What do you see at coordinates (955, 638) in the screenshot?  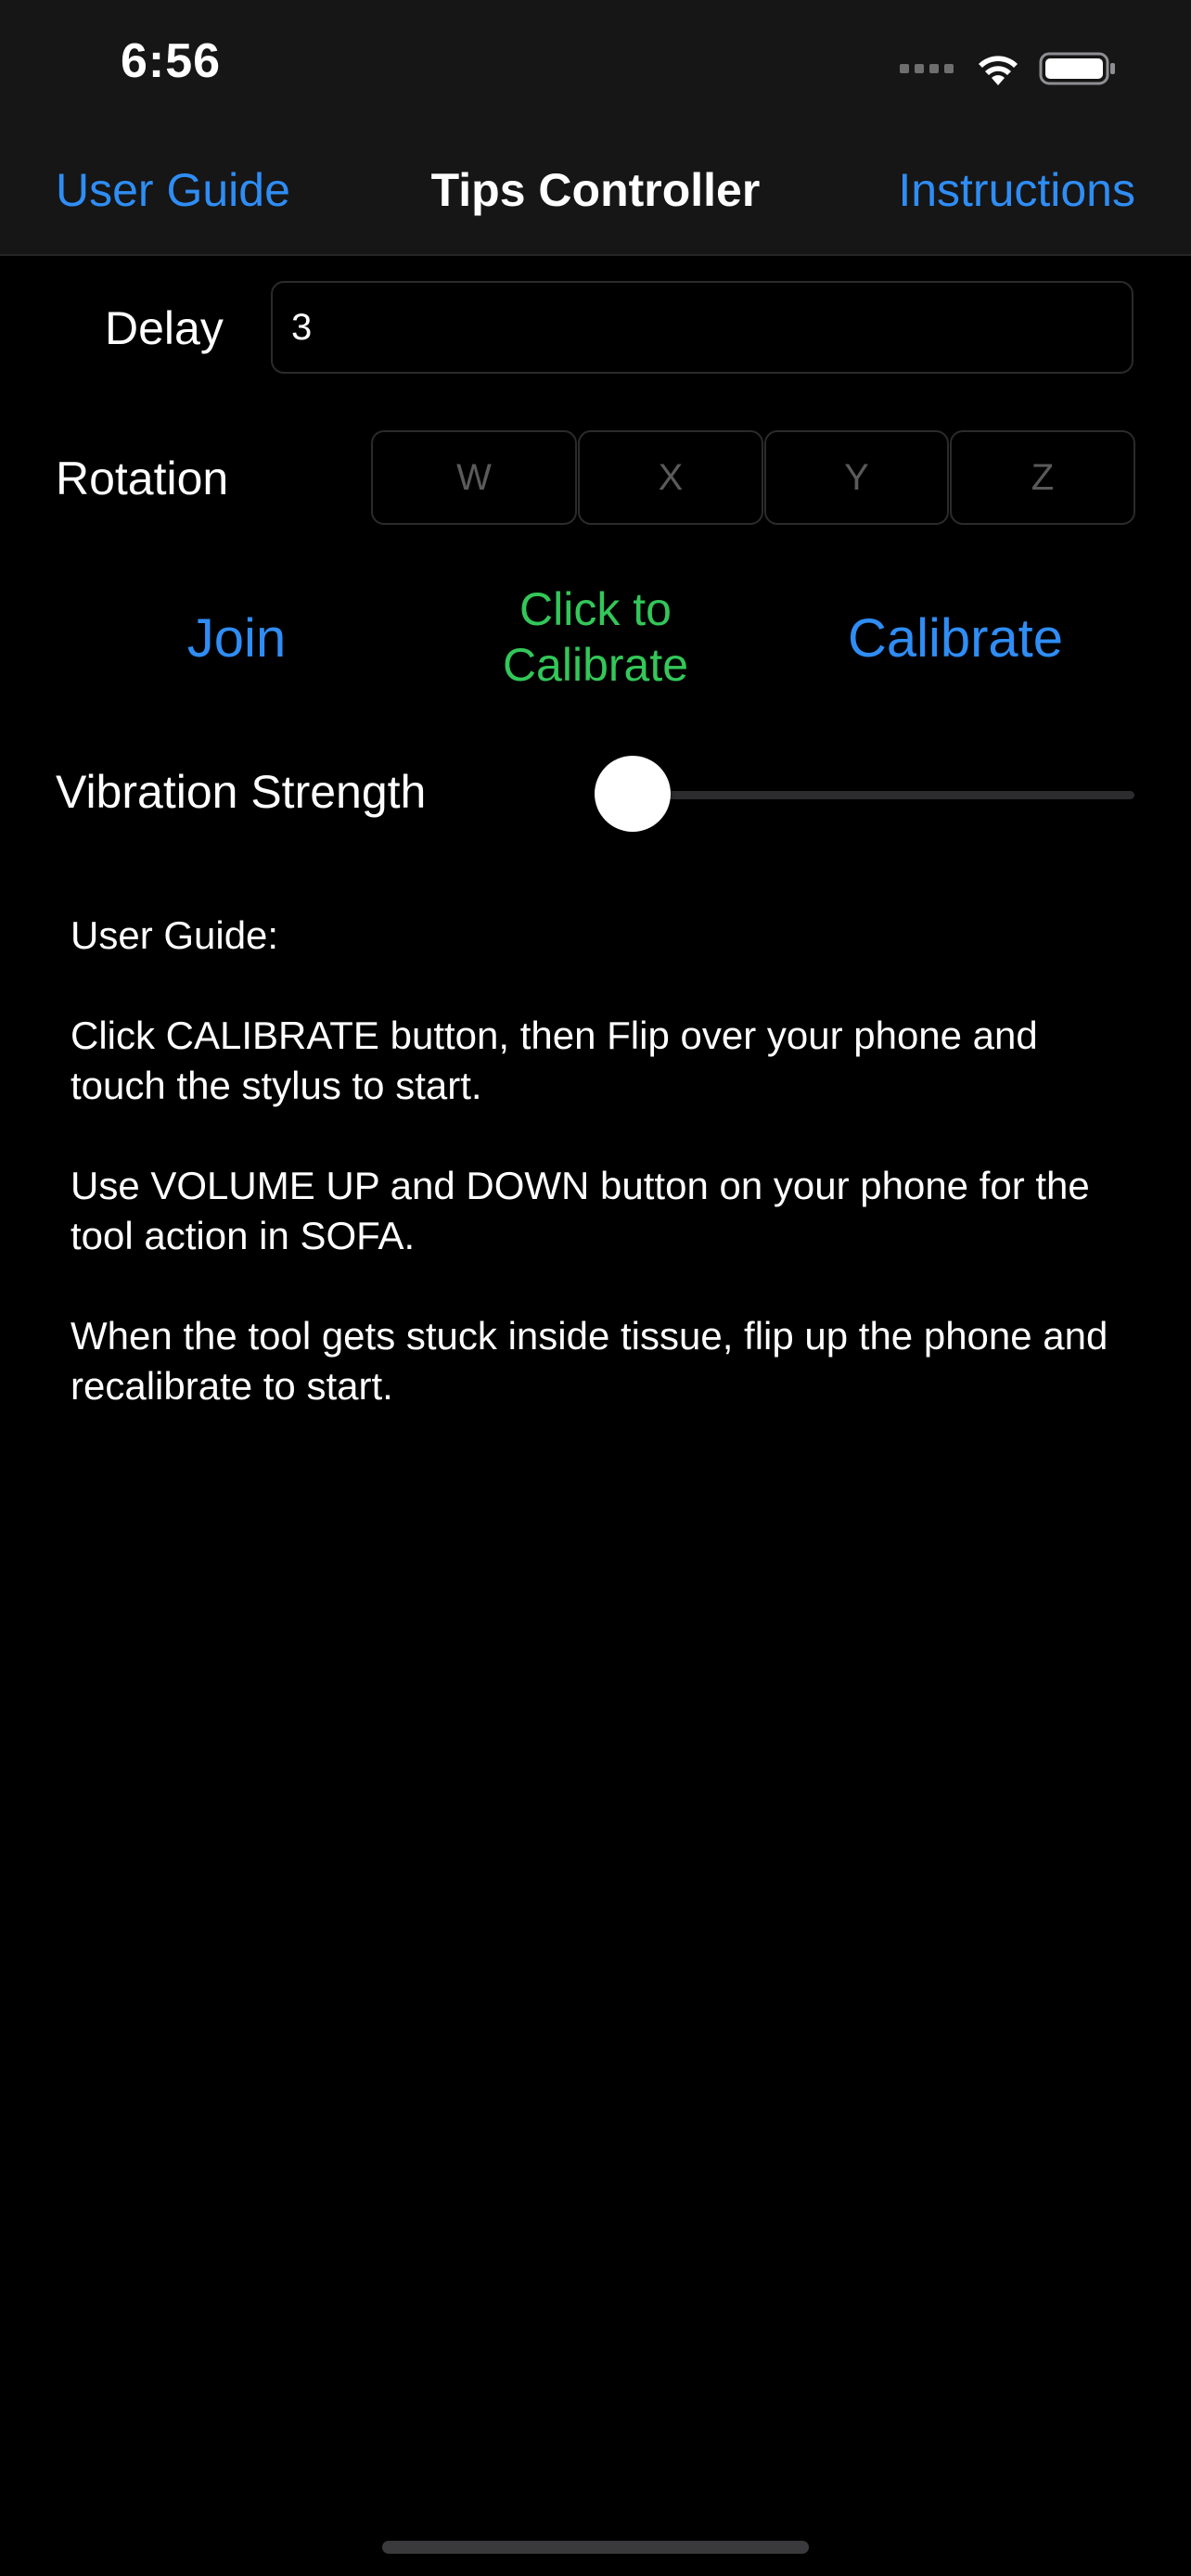 I see `calibrate-button: Calibrate` at bounding box center [955, 638].